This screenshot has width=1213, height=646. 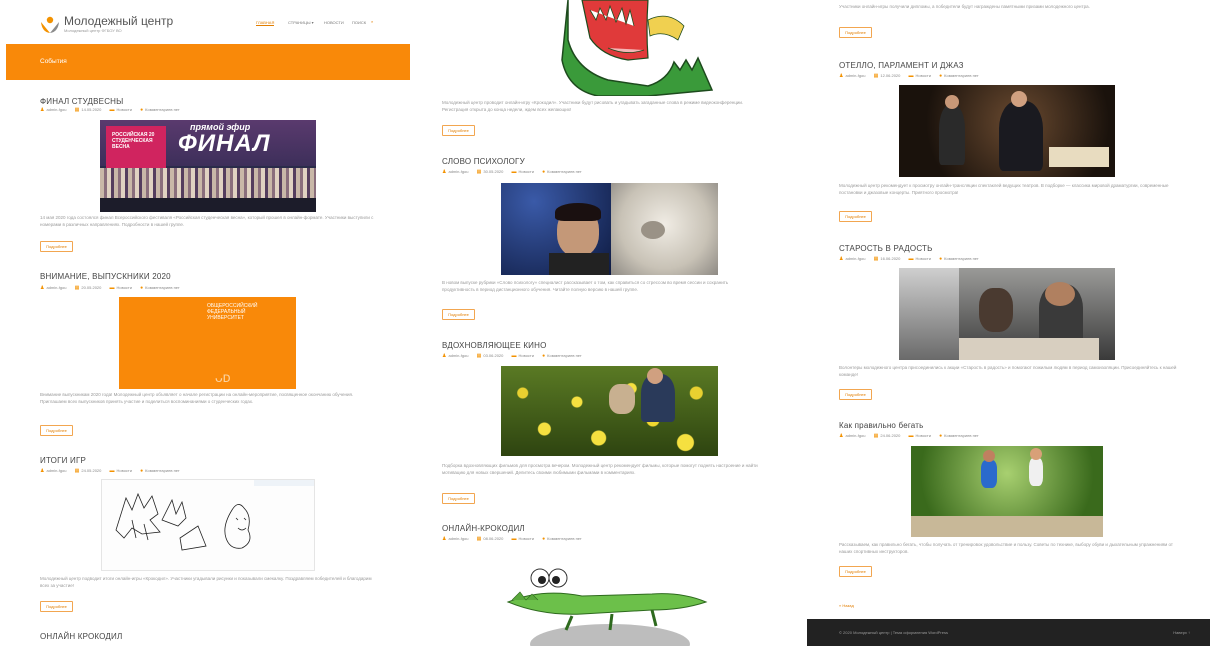 I want to click on post-title-psych: СЛОВО ПСИХОЛОГУ, so click(x=483, y=161).